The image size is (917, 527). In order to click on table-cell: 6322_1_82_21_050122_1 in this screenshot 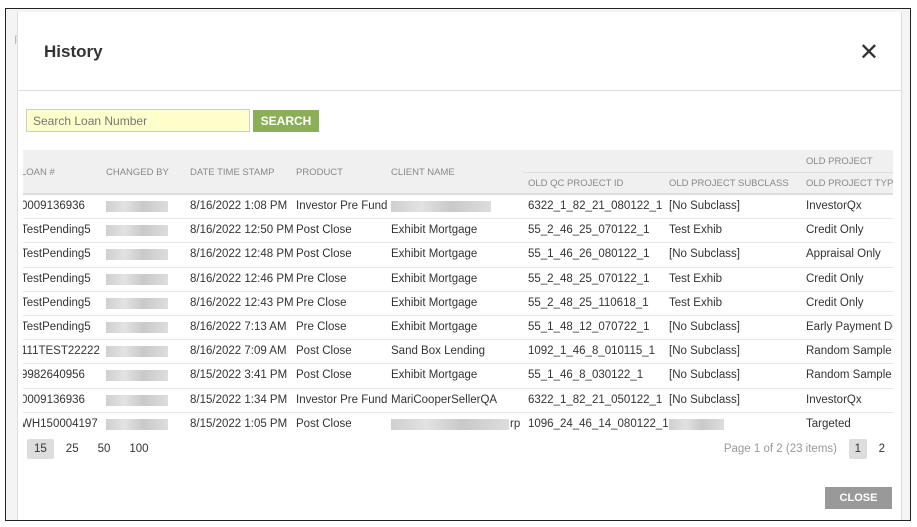, I will do `click(595, 399)`.